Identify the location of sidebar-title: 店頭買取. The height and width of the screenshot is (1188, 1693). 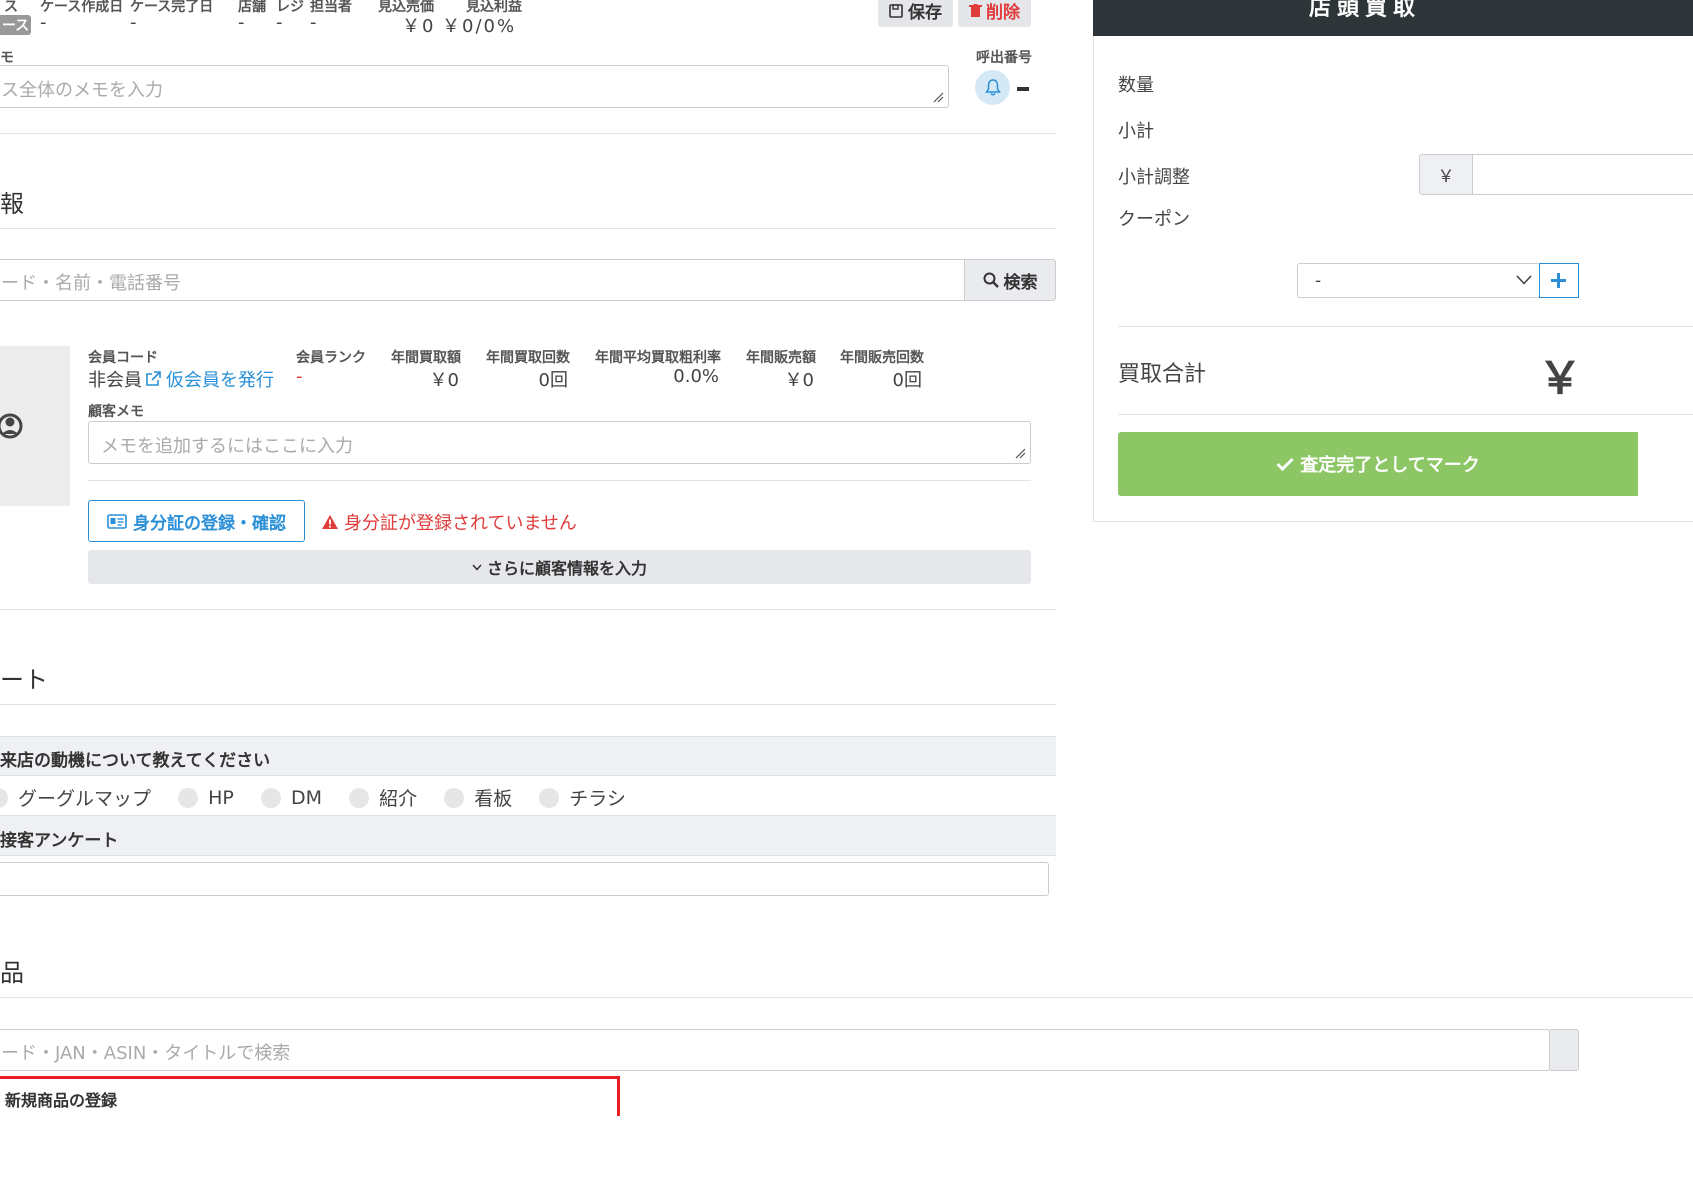
(1365, 10).